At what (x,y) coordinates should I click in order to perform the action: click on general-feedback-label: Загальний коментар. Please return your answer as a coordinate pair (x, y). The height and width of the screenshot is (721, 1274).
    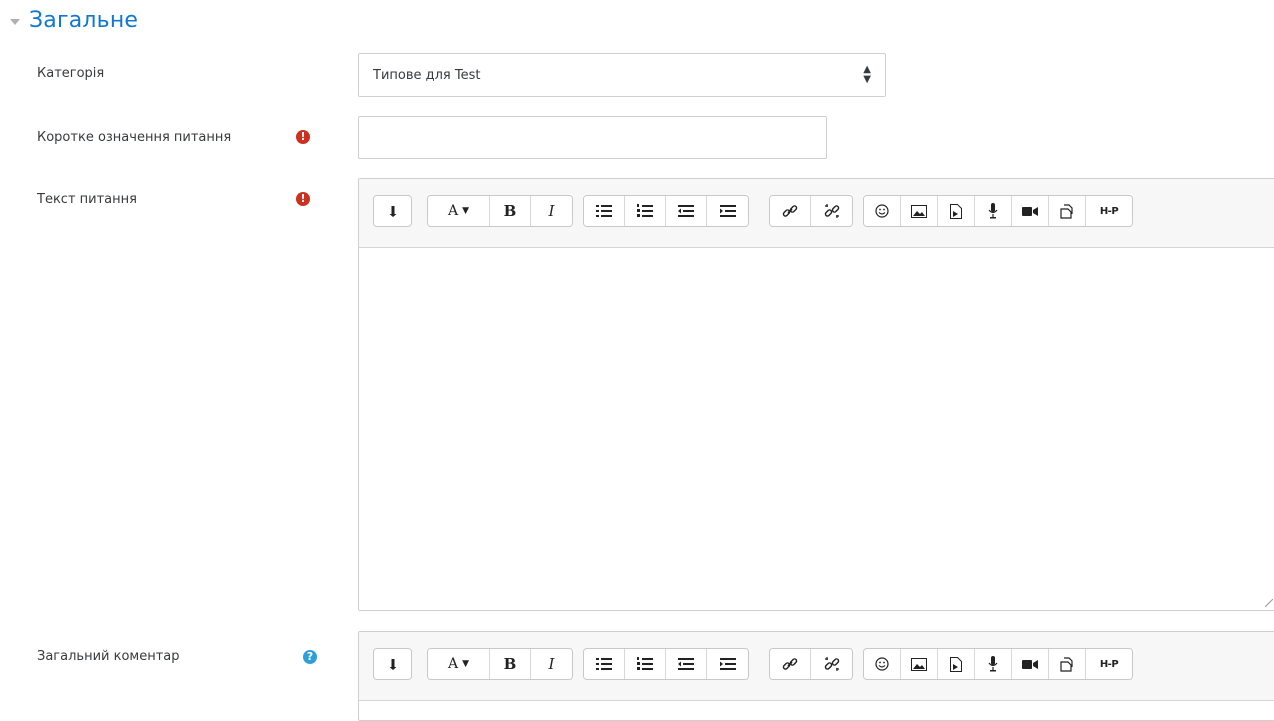
    Looking at the image, I should click on (108, 656).